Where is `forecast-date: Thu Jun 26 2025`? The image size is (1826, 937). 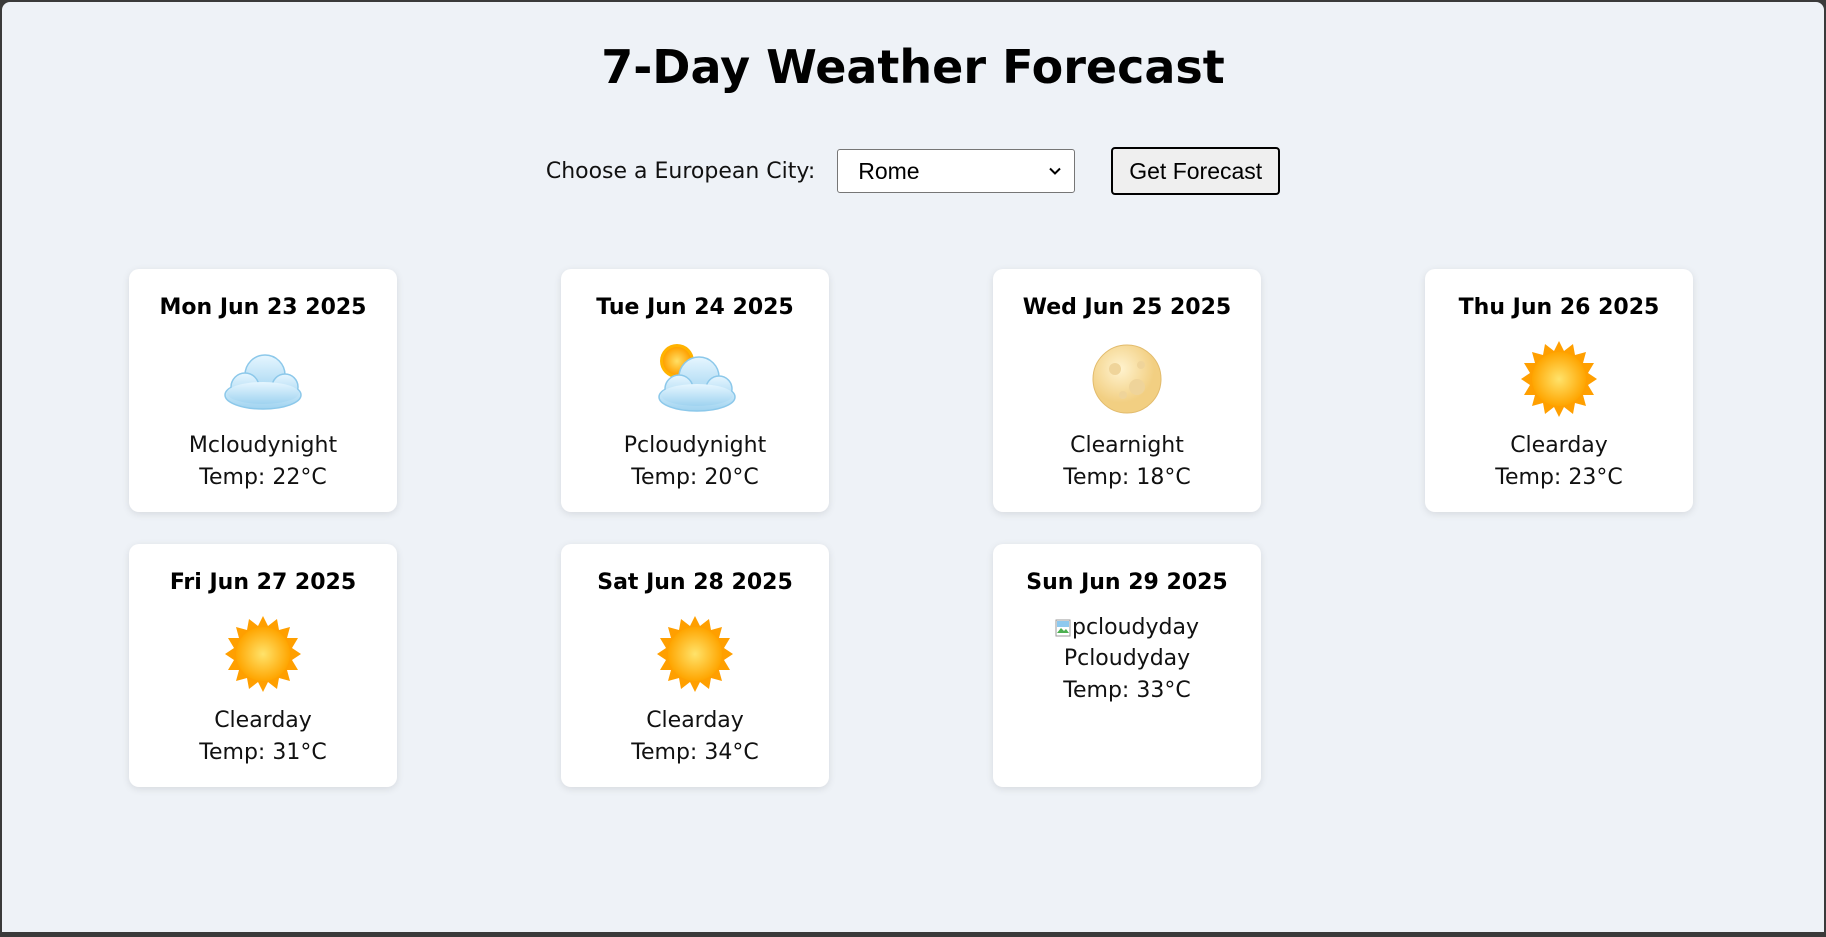
forecast-date: Thu Jun 26 2025 is located at coordinates (1559, 307).